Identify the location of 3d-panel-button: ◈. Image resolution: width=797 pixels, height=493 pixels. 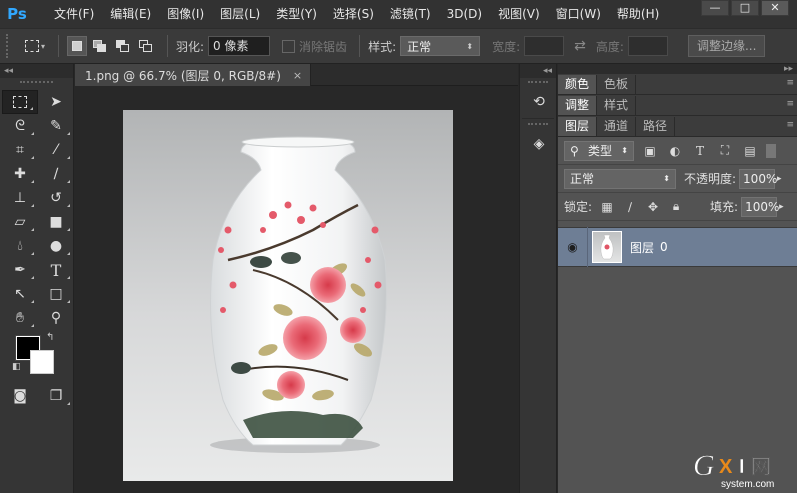
(539, 144).